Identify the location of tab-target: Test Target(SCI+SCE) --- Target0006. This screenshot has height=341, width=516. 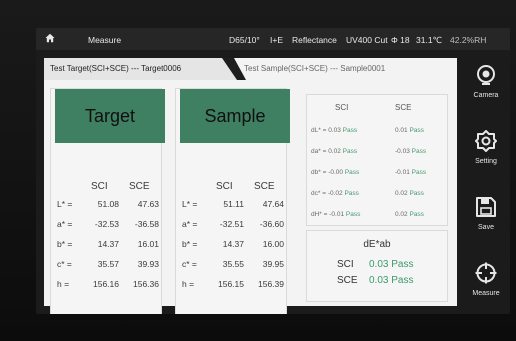
(140, 69).